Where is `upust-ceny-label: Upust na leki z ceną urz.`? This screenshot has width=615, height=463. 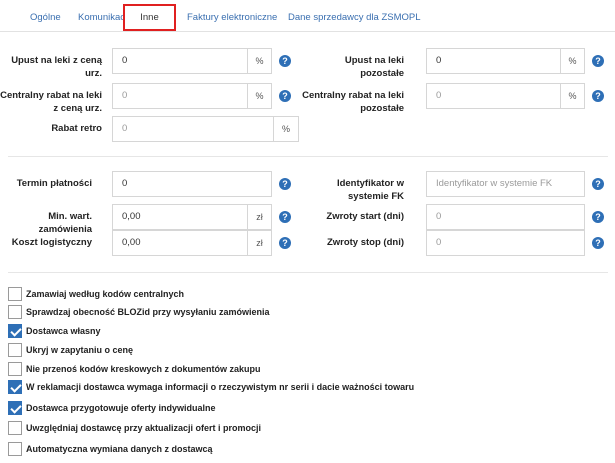
upust-ceny-label: Upust na leki z ceną urz. is located at coordinates (56, 67).